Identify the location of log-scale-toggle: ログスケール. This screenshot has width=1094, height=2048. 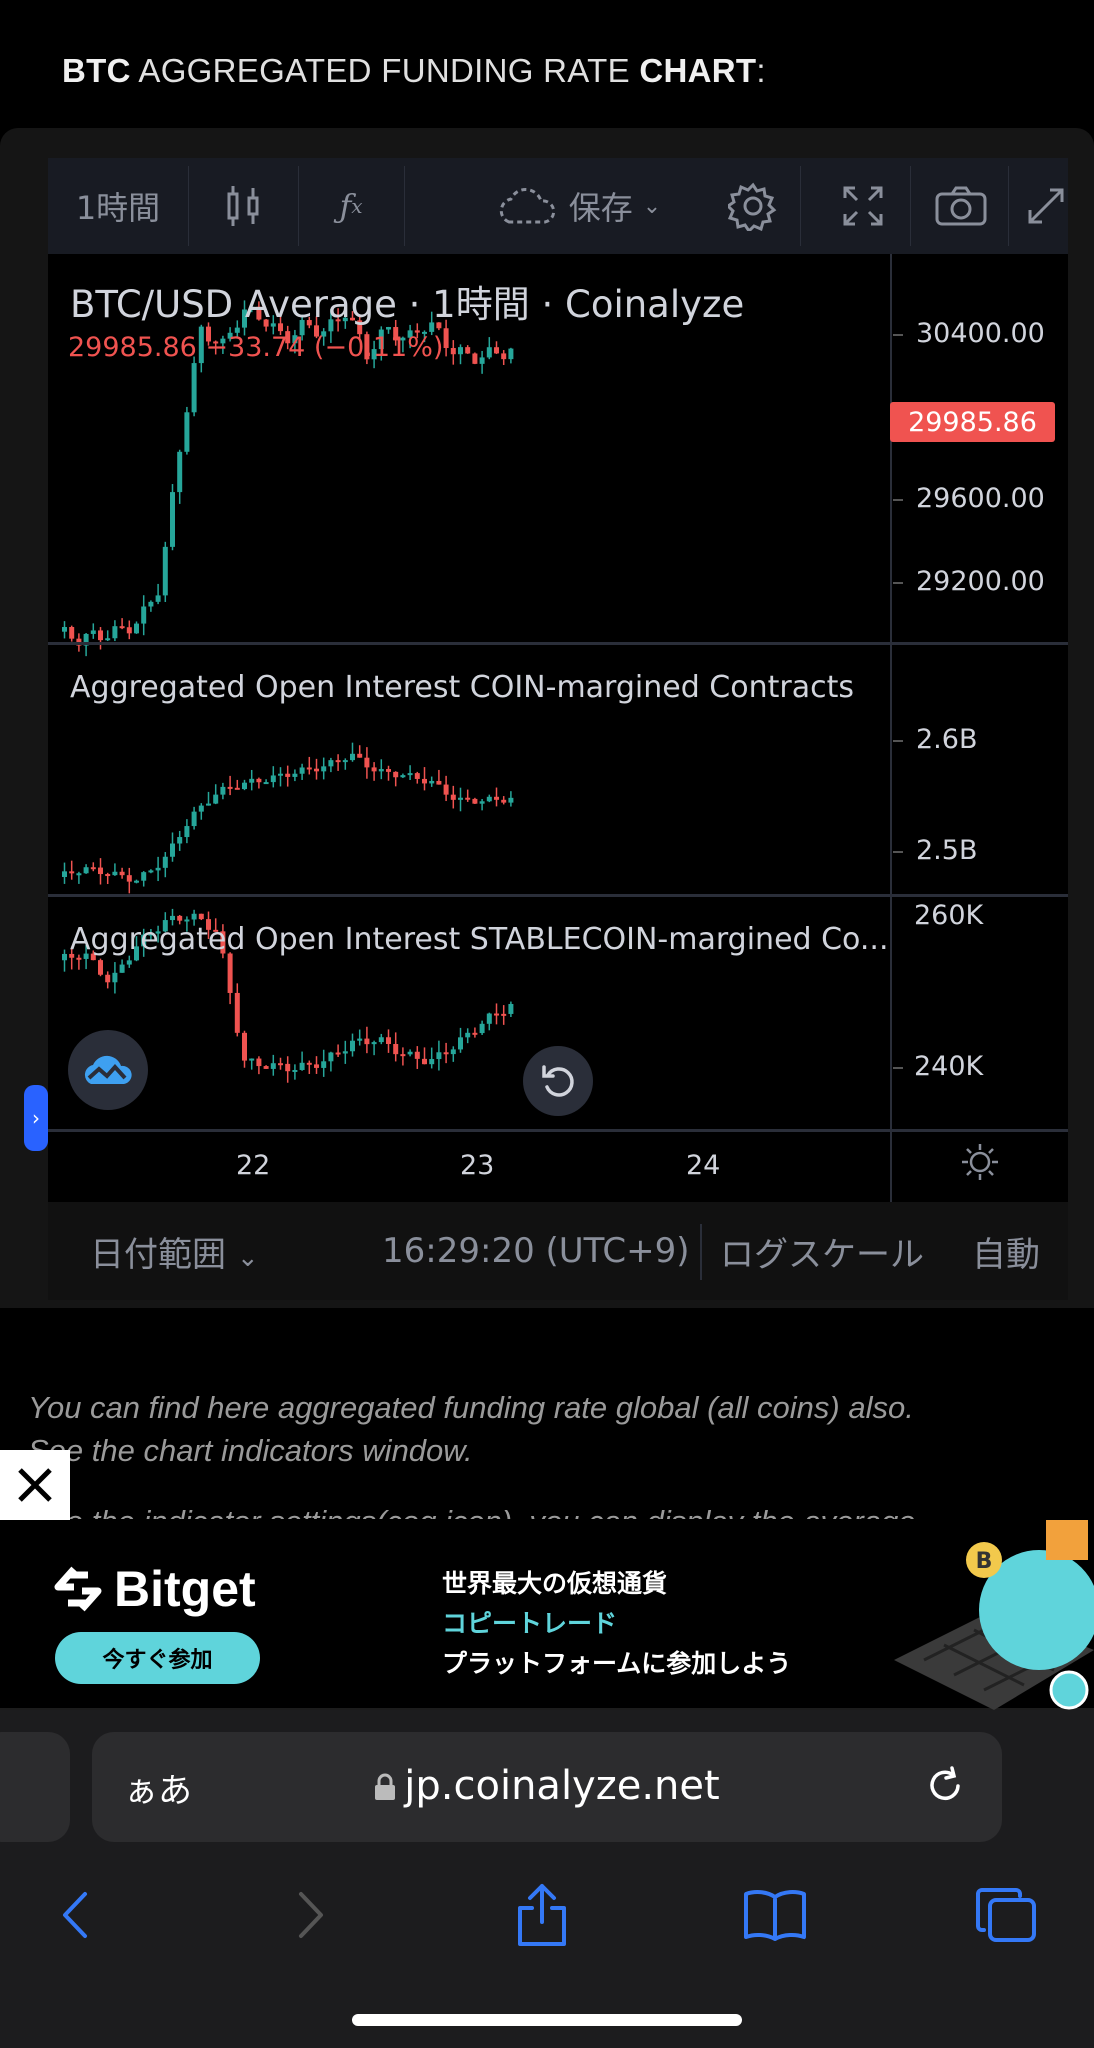
(822, 1251).